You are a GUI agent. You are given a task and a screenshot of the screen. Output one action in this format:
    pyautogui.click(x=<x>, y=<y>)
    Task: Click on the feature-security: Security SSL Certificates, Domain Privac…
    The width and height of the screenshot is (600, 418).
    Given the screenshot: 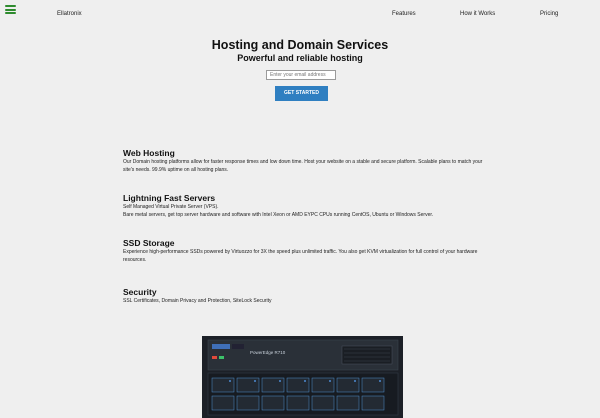 What is the action you would take?
    pyautogui.click(x=308, y=296)
    